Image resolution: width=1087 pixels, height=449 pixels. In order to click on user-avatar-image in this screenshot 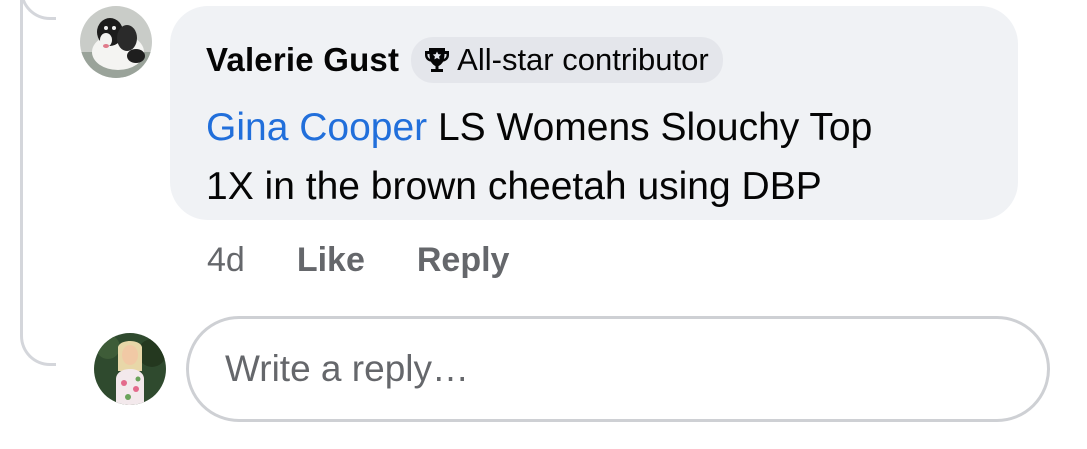, I will do `click(130, 369)`.